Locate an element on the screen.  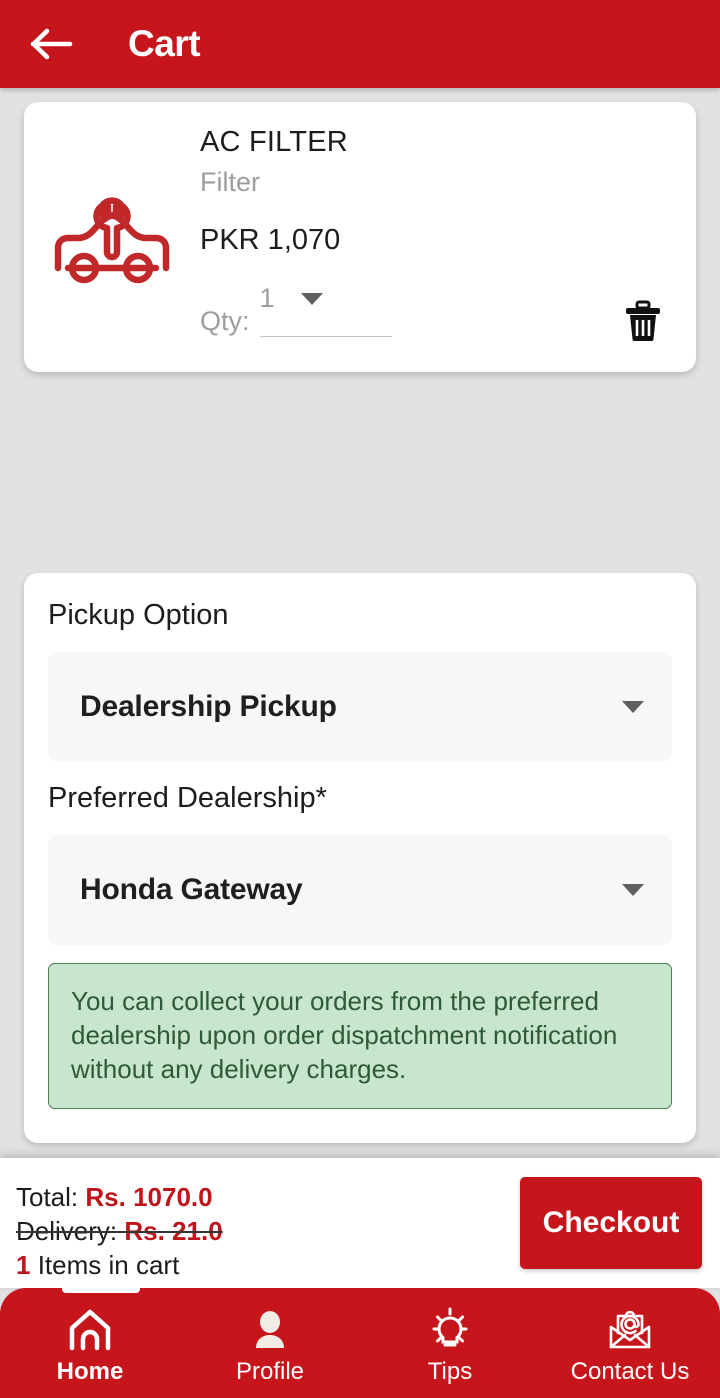
app-bar: Cart is located at coordinates (360, 44).